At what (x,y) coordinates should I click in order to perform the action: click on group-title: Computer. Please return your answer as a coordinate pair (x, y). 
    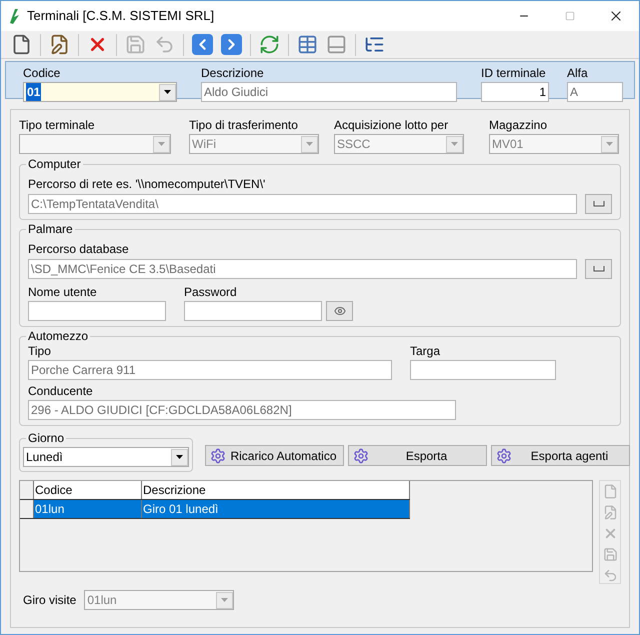
    Looking at the image, I should click on (54, 164).